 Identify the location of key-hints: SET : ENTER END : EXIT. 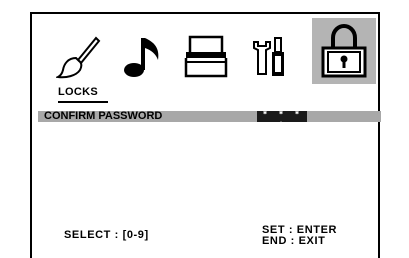
(299, 236).